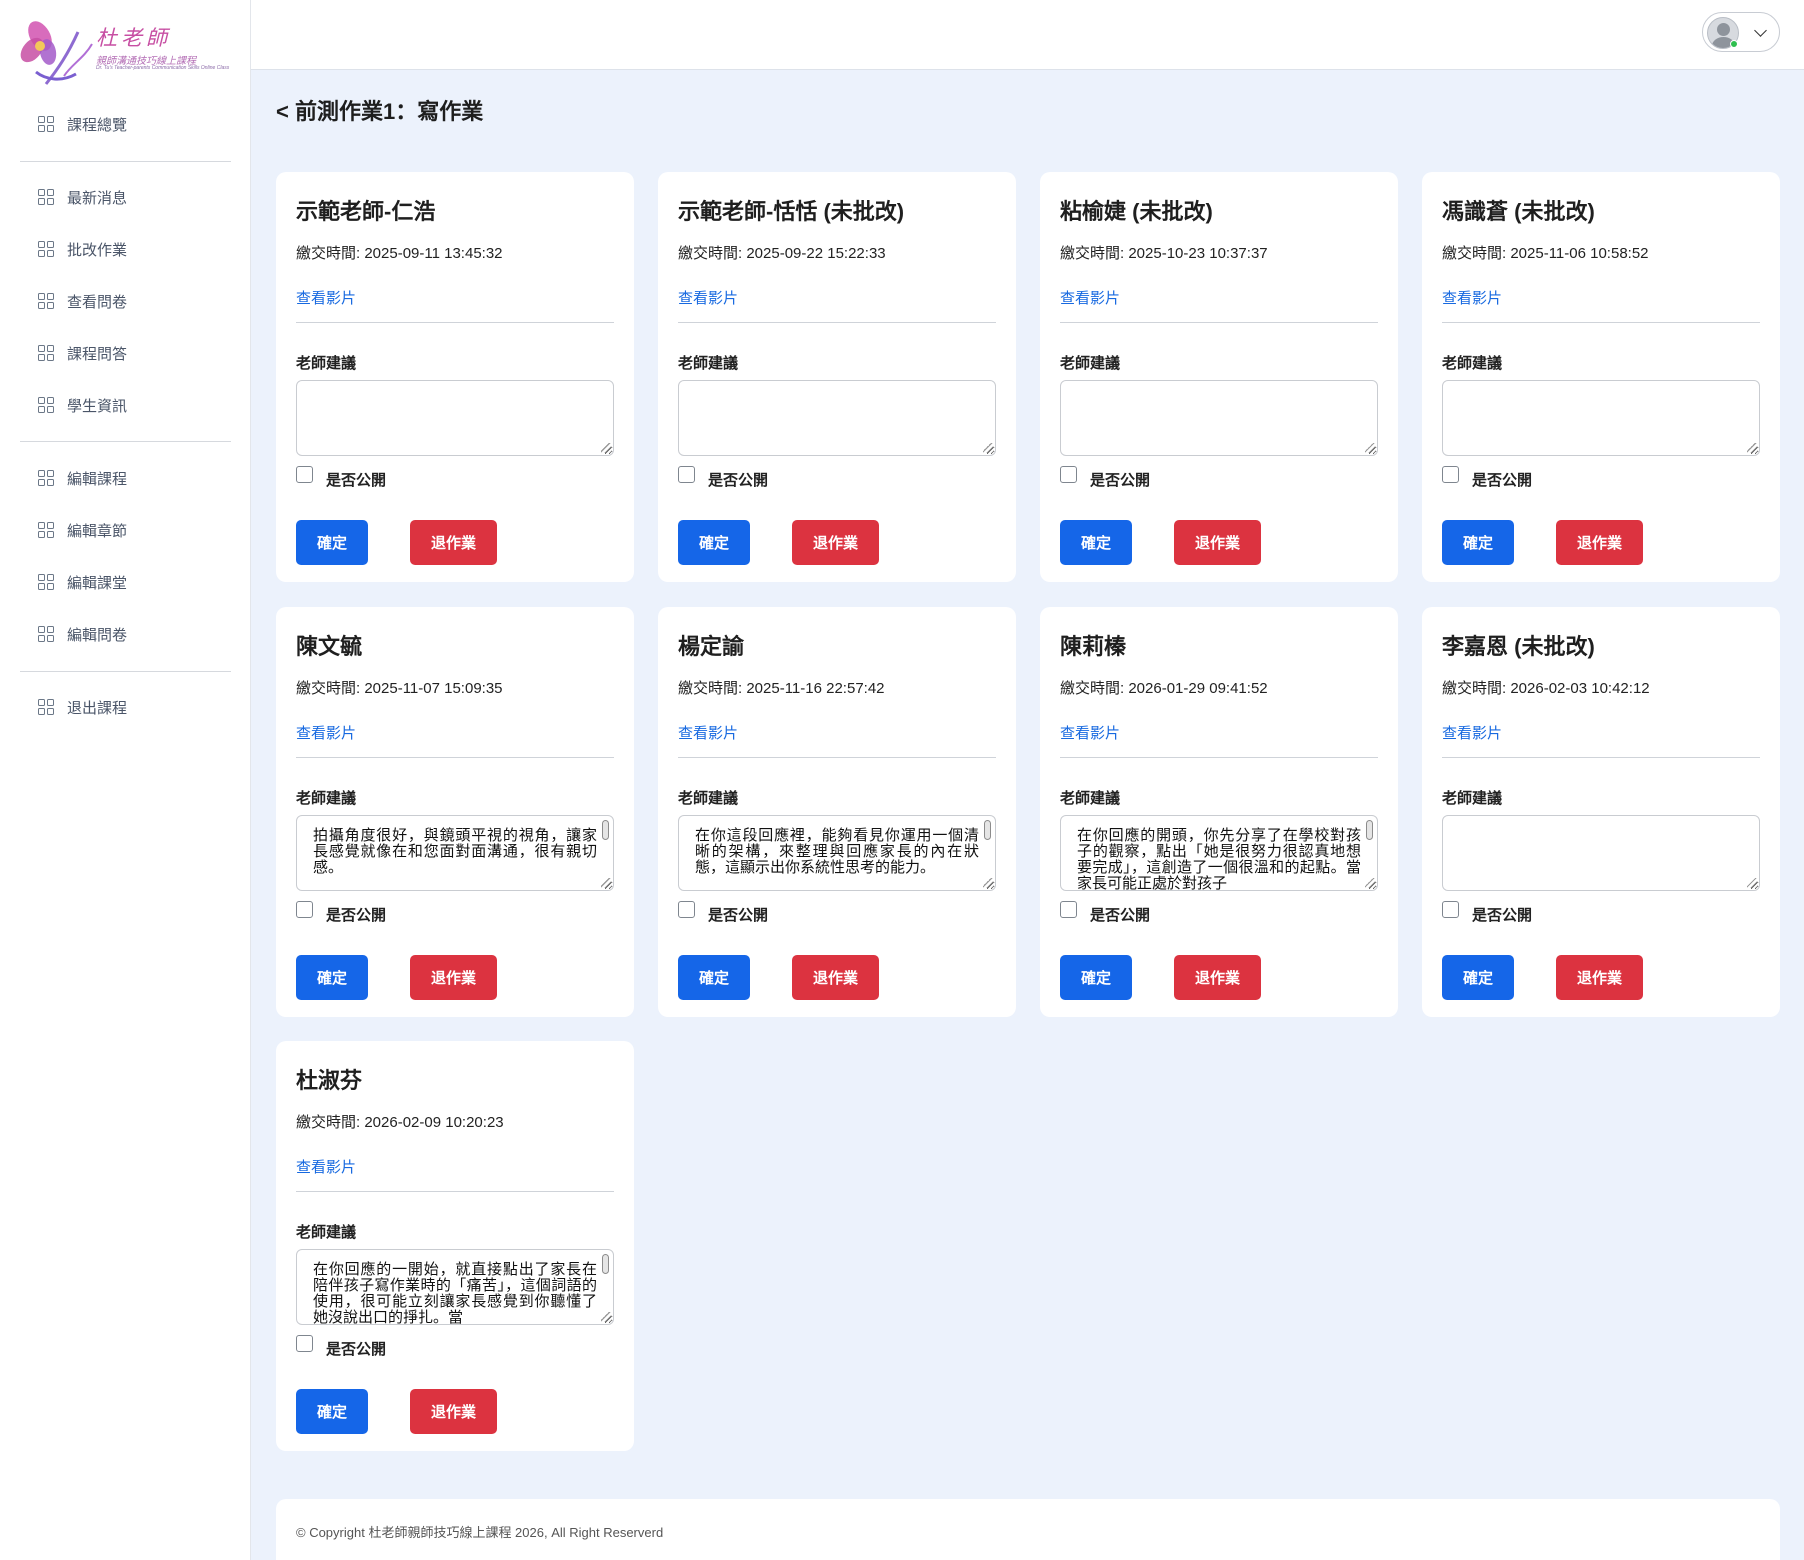 Image resolution: width=1804 pixels, height=1560 pixels. Describe the element at coordinates (433, 253) in the screenshot. I see `submit-time-value: 2025-09-11 13:45:32` at that location.